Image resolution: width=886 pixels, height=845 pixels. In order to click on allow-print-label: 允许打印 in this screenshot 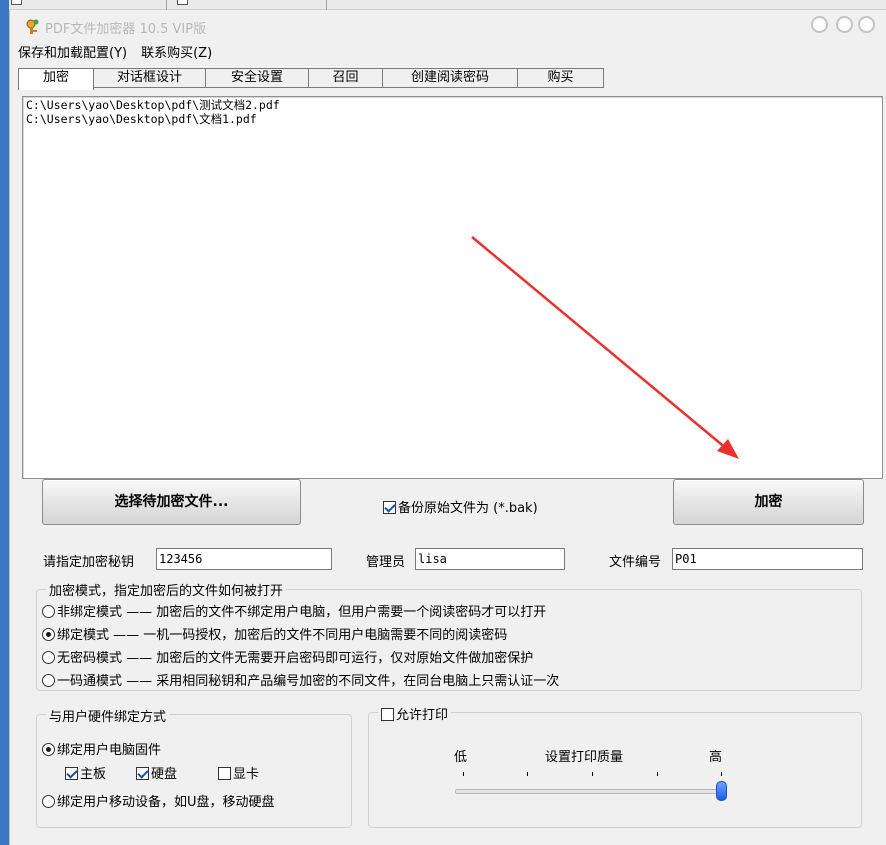, I will do `click(422, 715)`.